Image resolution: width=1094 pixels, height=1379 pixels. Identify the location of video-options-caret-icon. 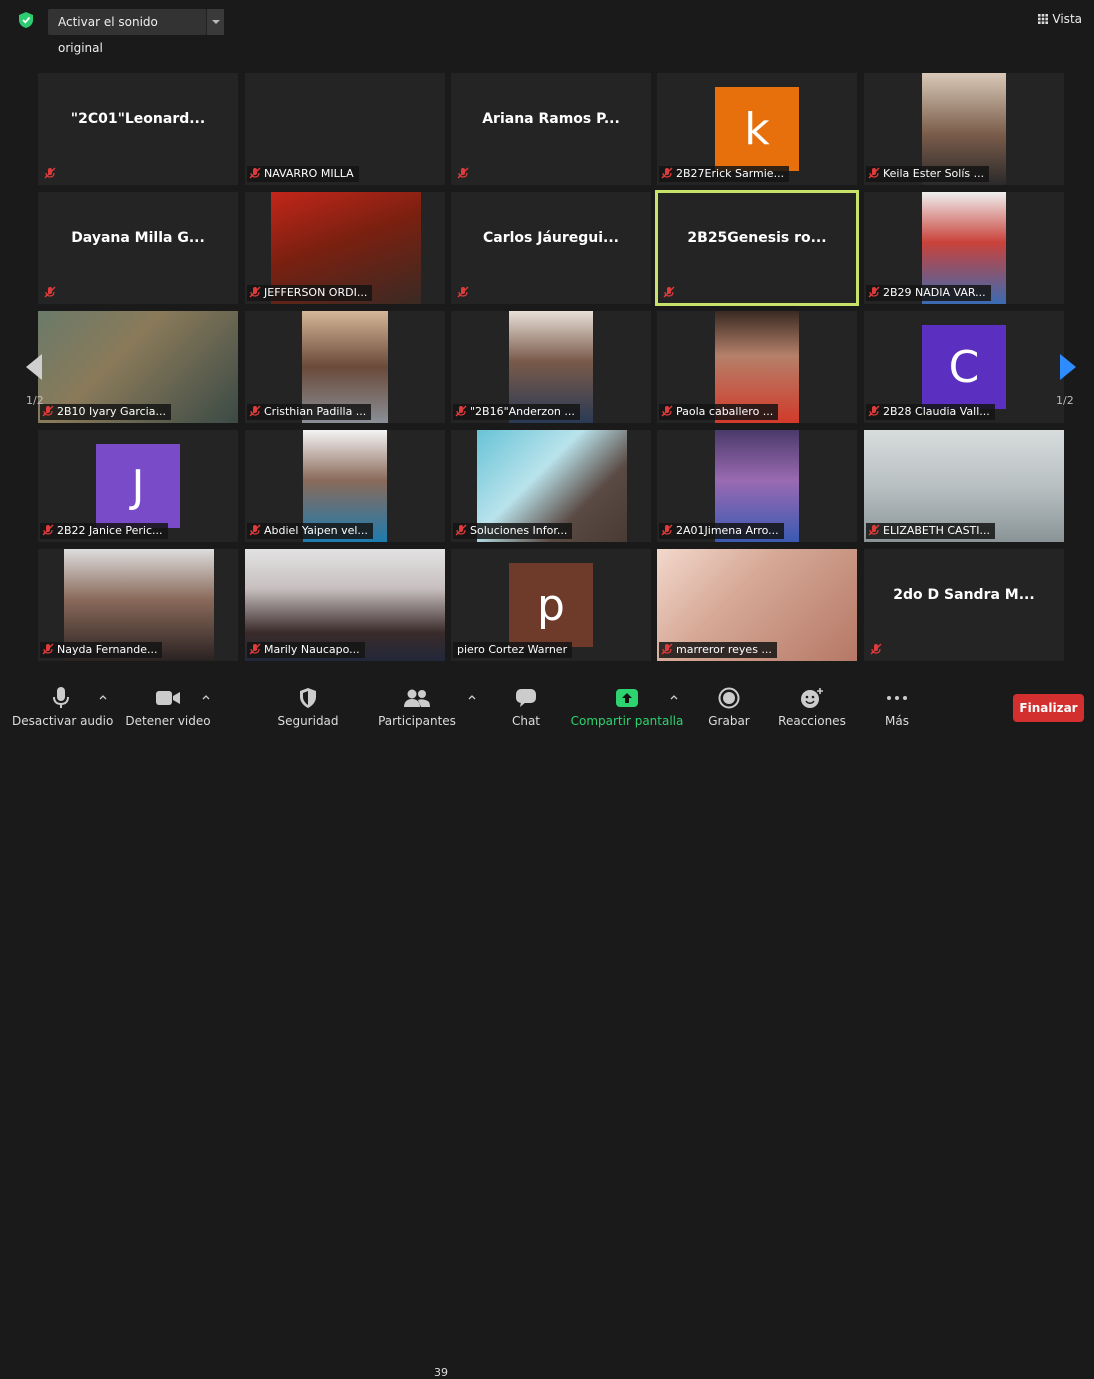
(206, 697).